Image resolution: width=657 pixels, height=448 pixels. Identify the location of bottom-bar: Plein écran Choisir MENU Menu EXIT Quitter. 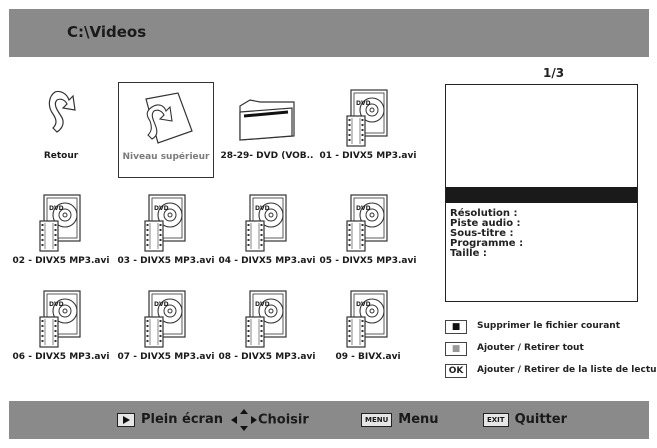
(329, 420).